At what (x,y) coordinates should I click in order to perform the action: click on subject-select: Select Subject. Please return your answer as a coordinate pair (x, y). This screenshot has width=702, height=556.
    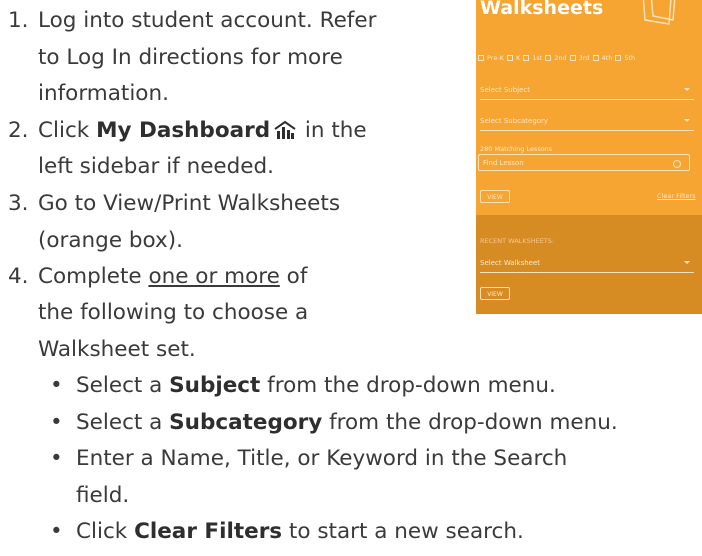
    Looking at the image, I should click on (587, 90).